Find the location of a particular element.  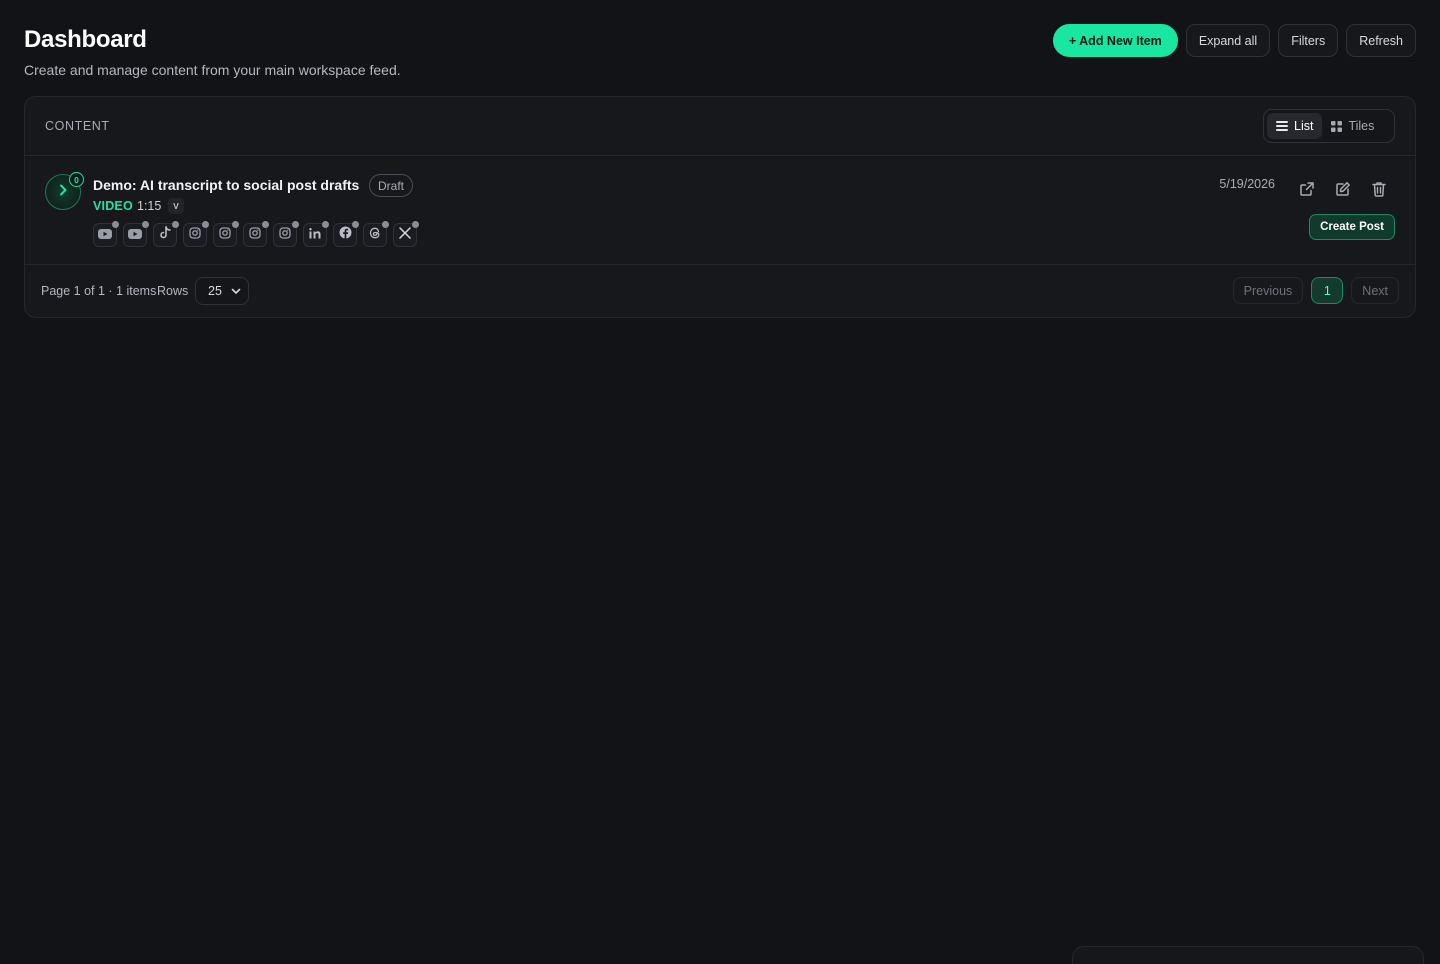

page-info: Page 1 of 1 · 1 items is located at coordinates (99, 291).